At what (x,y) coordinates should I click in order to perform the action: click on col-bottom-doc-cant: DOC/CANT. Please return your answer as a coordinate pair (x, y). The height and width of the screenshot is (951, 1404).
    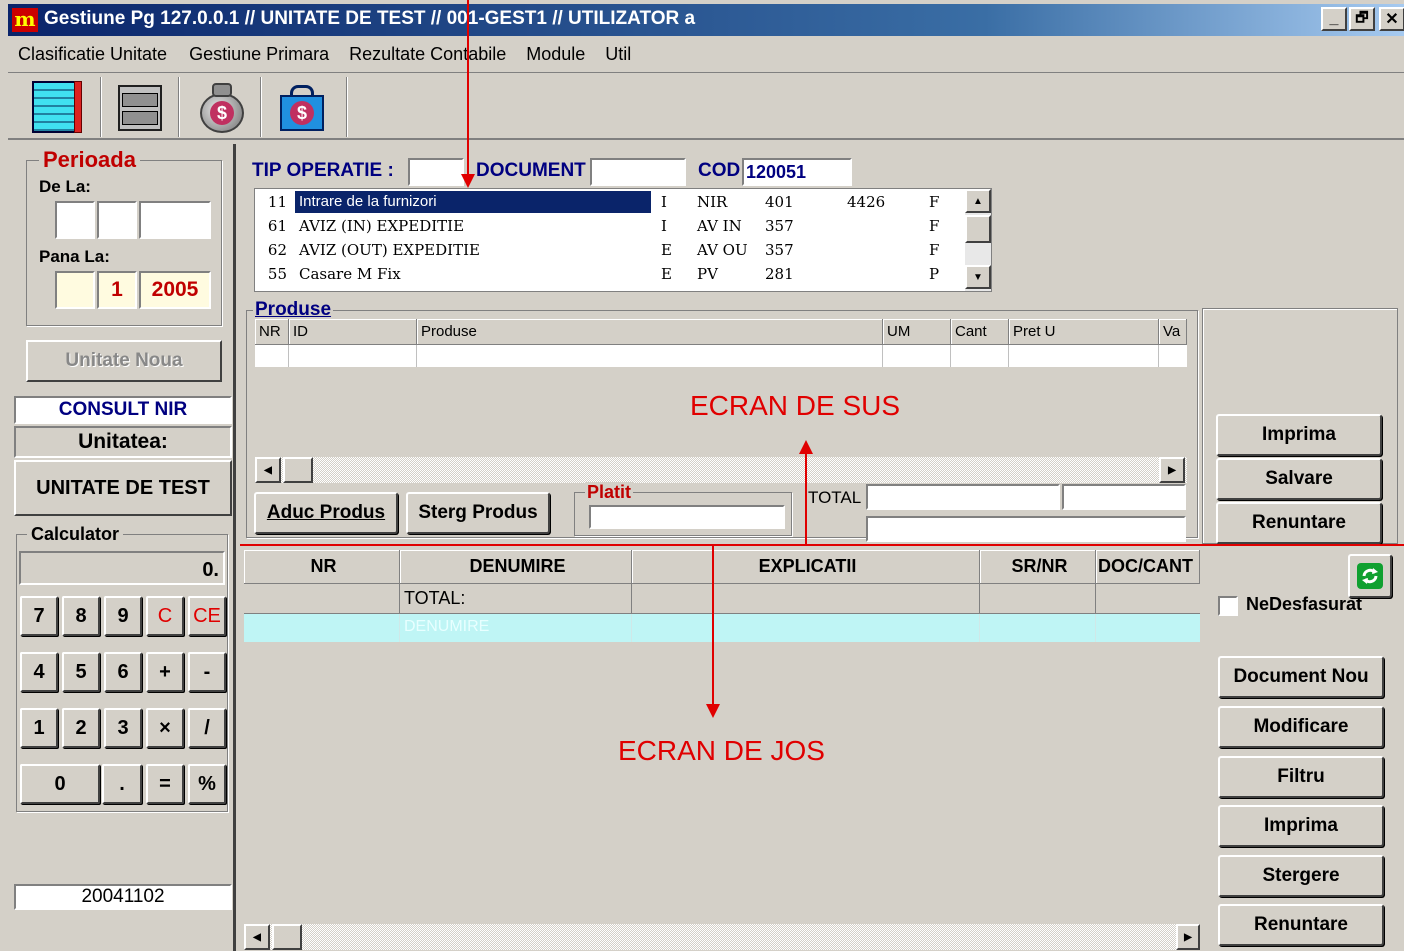
    Looking at the image, I should click on (1148, 567).